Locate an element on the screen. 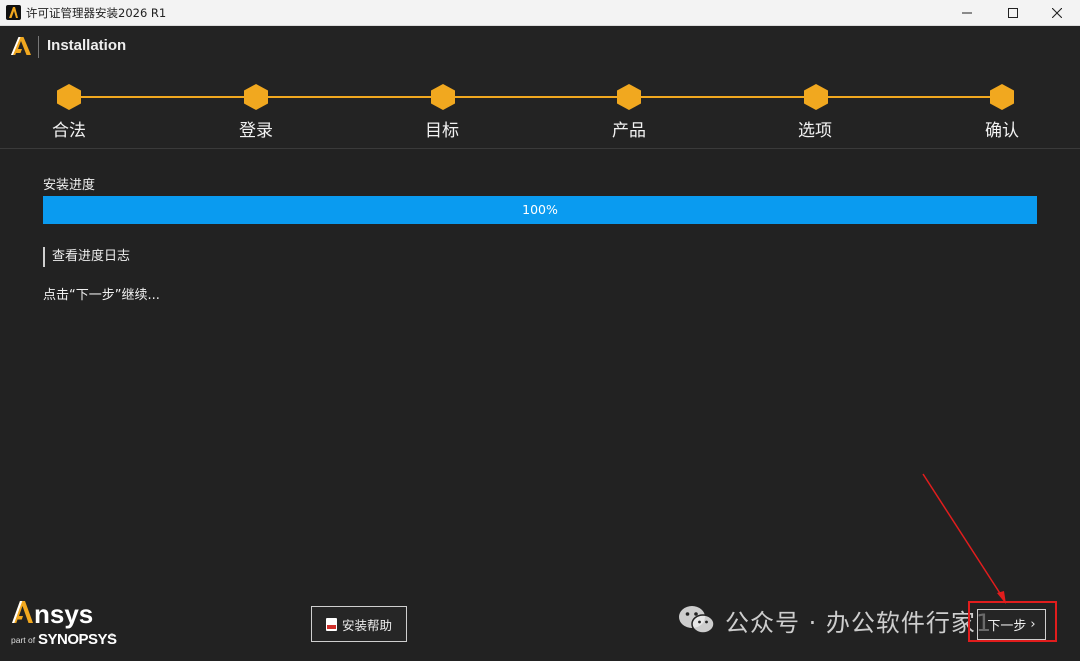 The width and height of the screenshot is (1080, 661). app-logo-icon is located at coordinates (13, 12).